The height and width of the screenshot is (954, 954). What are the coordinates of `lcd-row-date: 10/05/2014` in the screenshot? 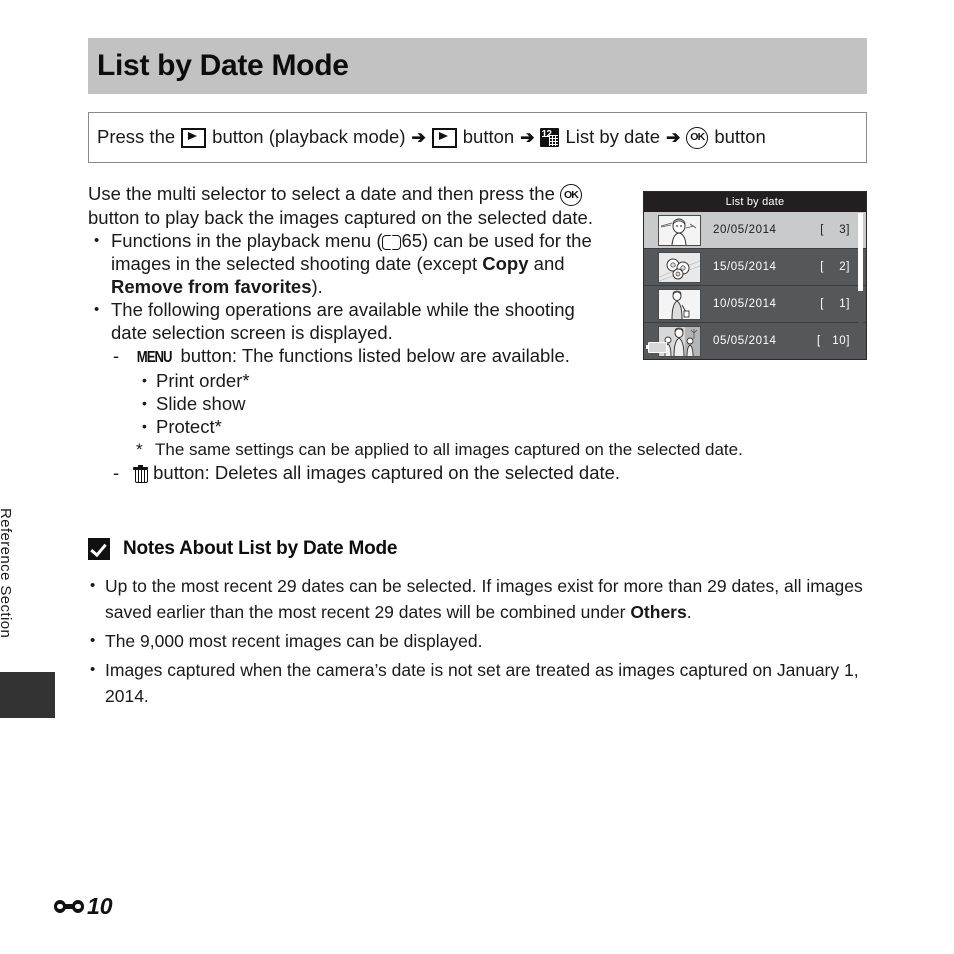 It's located at (745, 304).